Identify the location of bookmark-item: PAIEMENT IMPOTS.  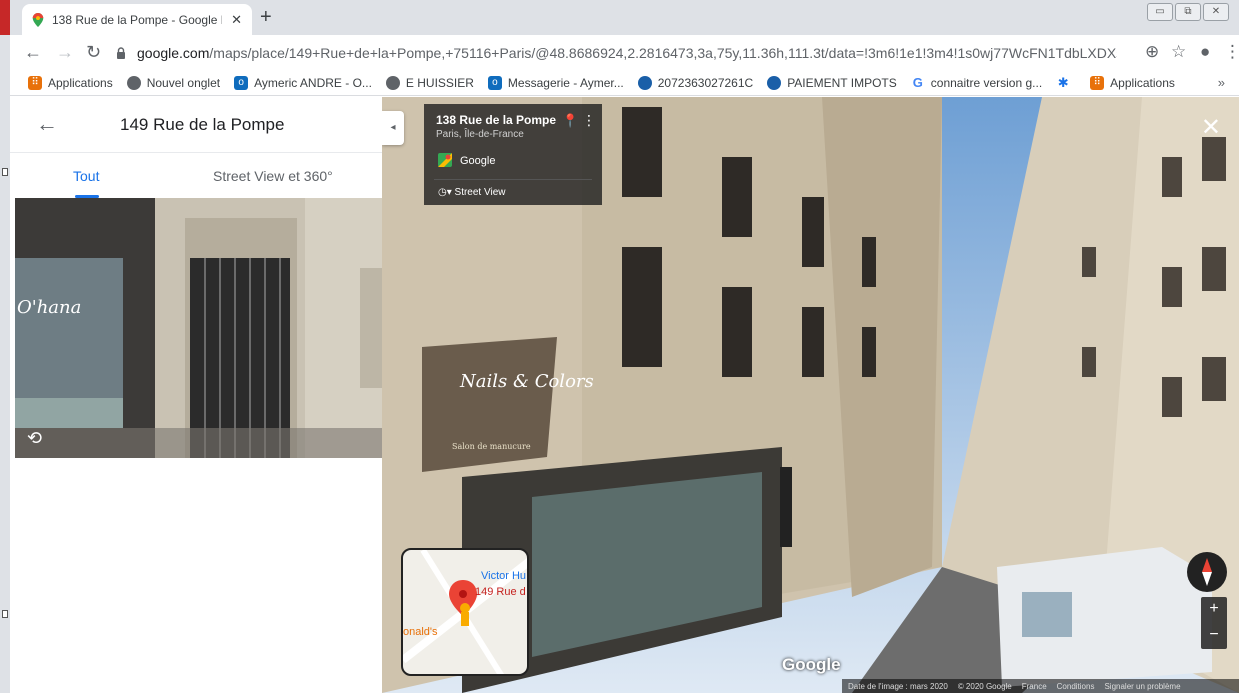
(832, 82).